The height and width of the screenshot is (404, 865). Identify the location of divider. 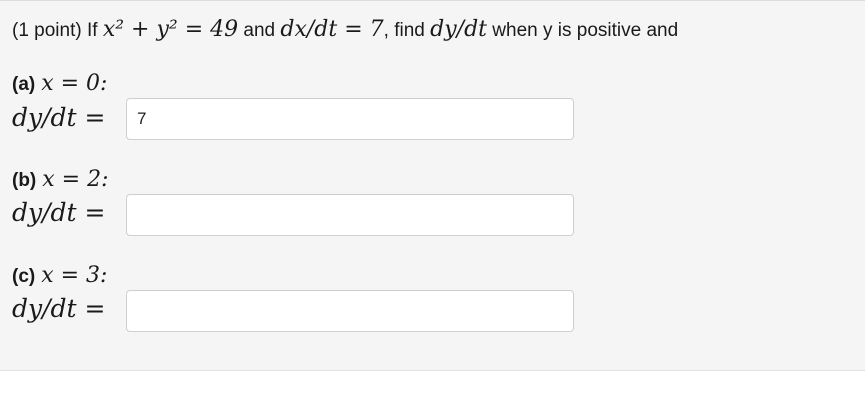
(432, 0).